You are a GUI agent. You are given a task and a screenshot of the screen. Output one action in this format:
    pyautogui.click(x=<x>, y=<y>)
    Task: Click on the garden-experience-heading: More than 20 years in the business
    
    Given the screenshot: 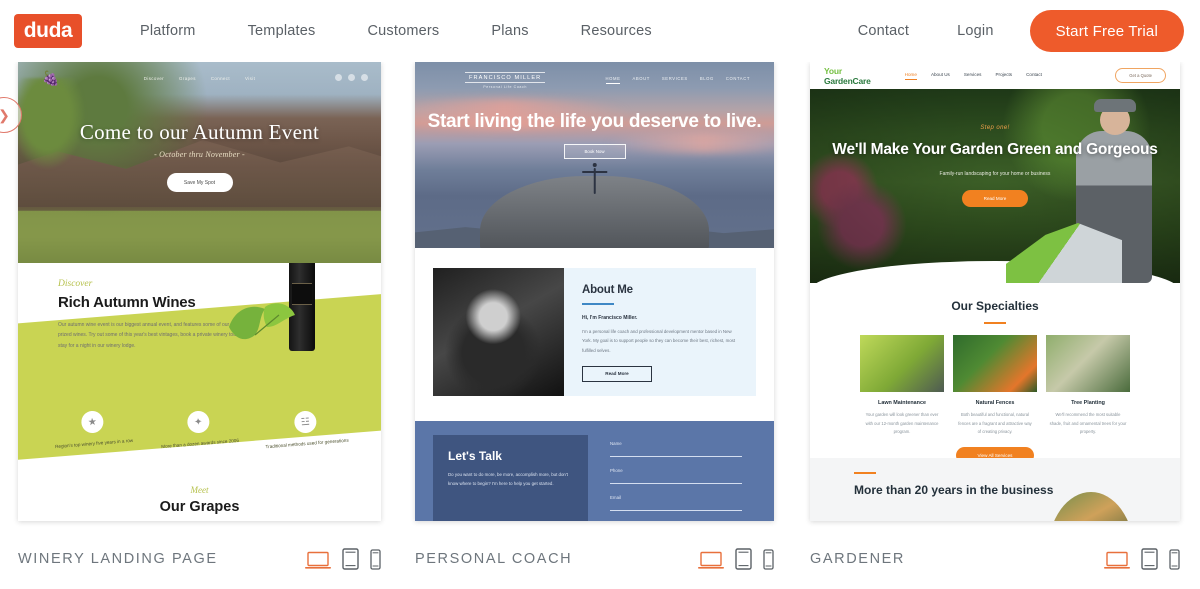 What is the action you would take?
    pyautogui.click(x=954, y=490)
    